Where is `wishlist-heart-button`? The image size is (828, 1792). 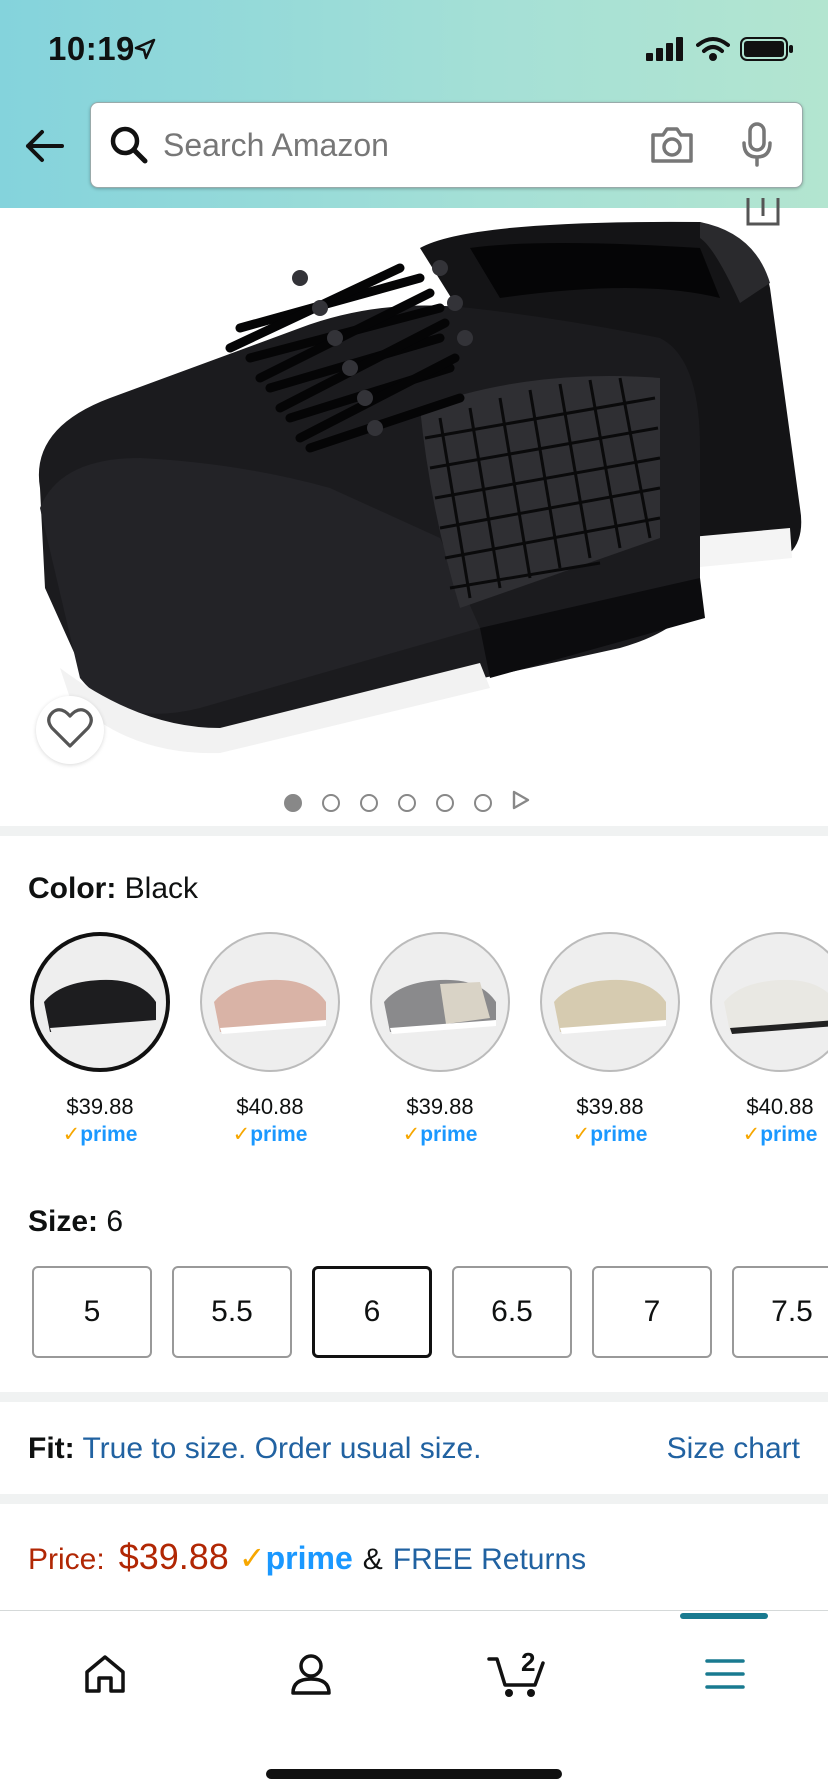
wishlist-heart-button is located at coordinates (70, 730).